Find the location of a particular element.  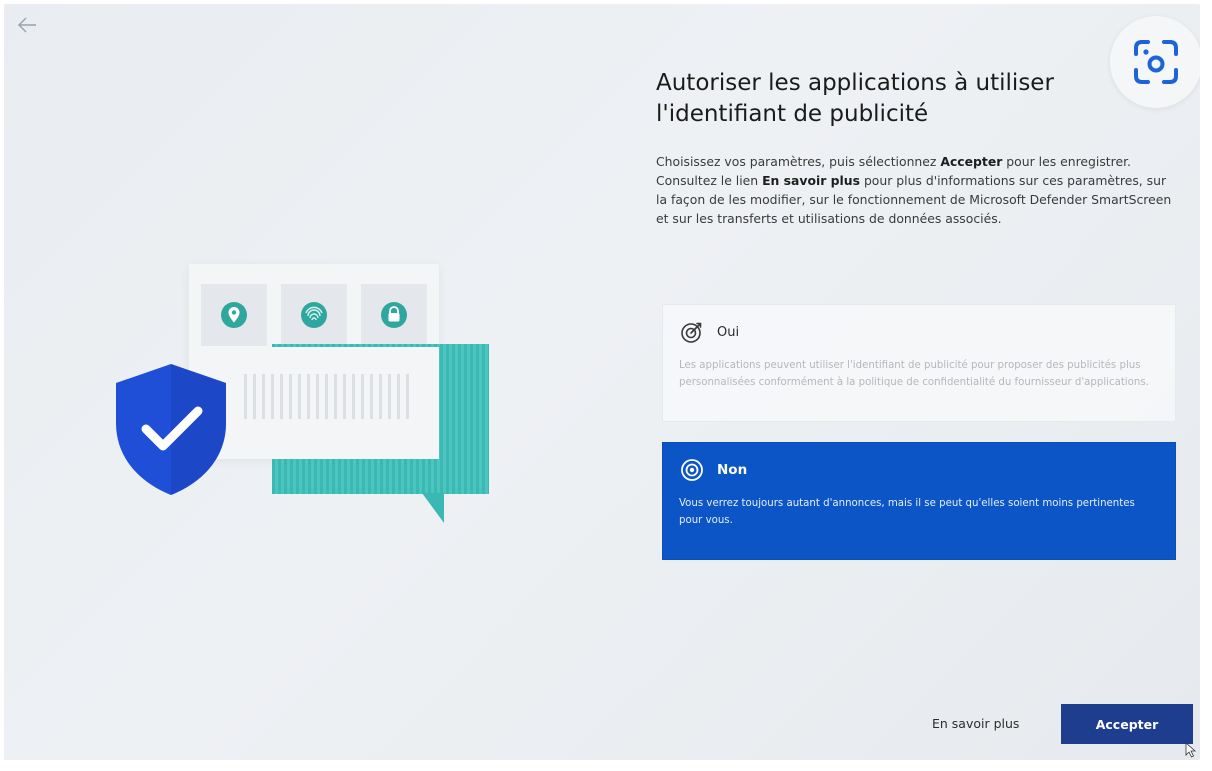

arrow-left-icon is located at coordinates (27, 25).